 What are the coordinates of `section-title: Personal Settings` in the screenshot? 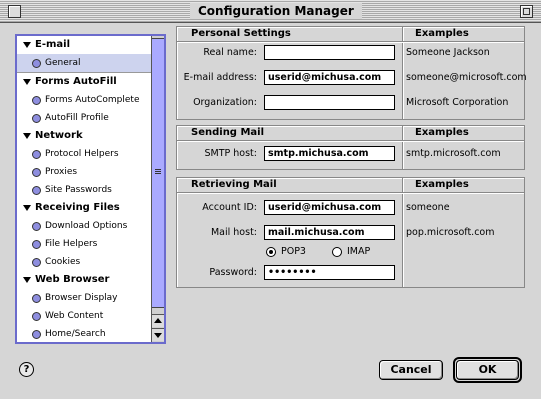 It's located at (241, 33).